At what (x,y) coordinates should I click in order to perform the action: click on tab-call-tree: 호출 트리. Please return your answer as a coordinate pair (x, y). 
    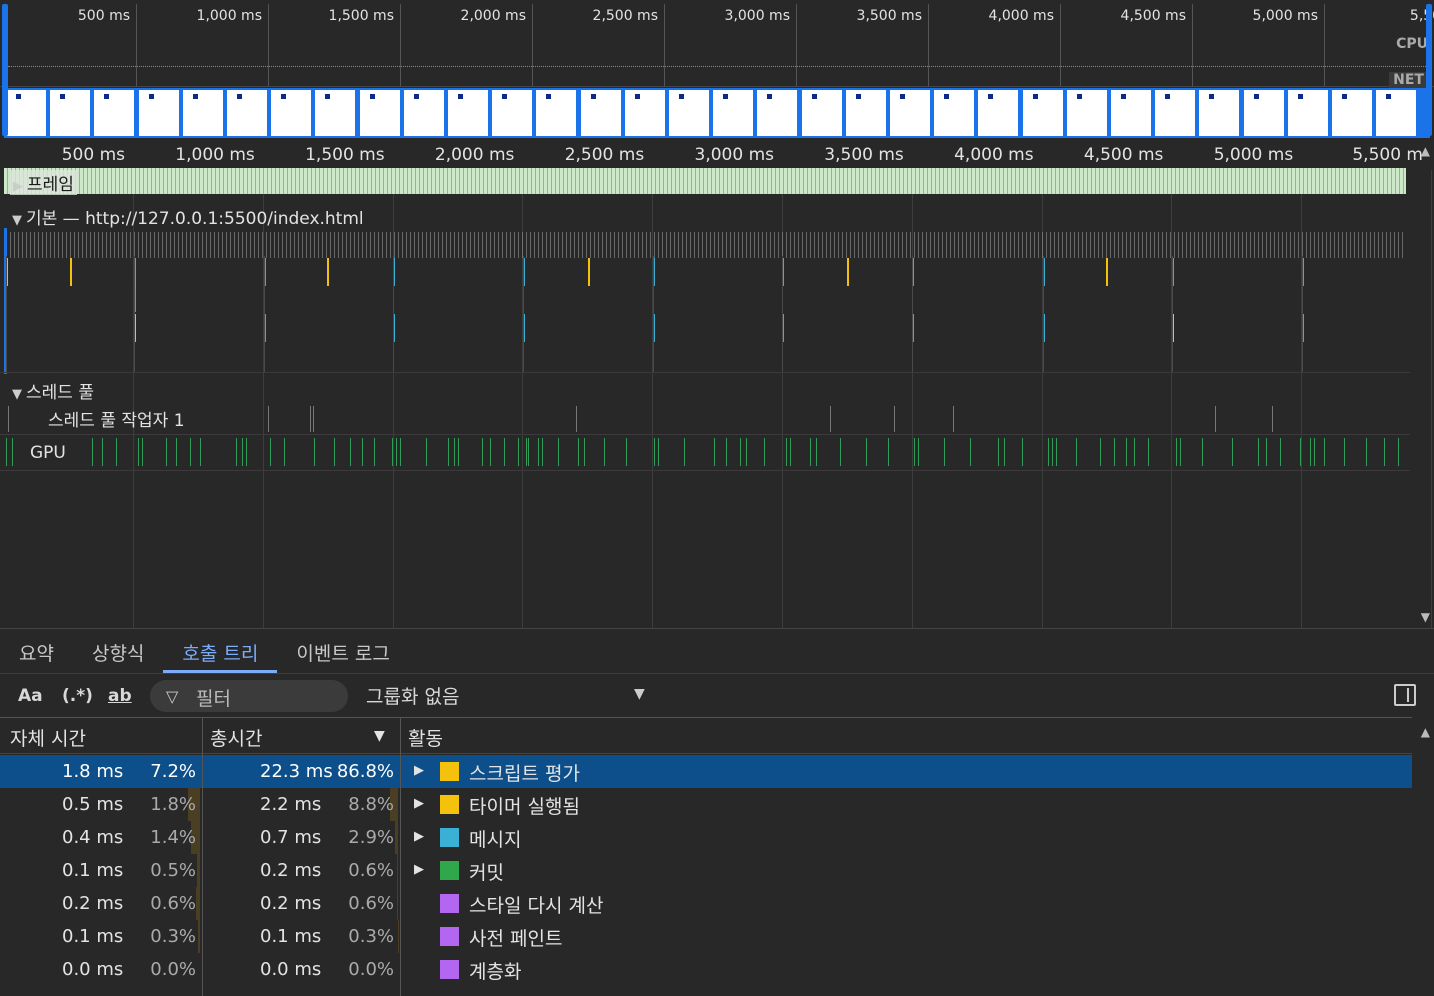
    Looking at the image, I should click on (220, 651).